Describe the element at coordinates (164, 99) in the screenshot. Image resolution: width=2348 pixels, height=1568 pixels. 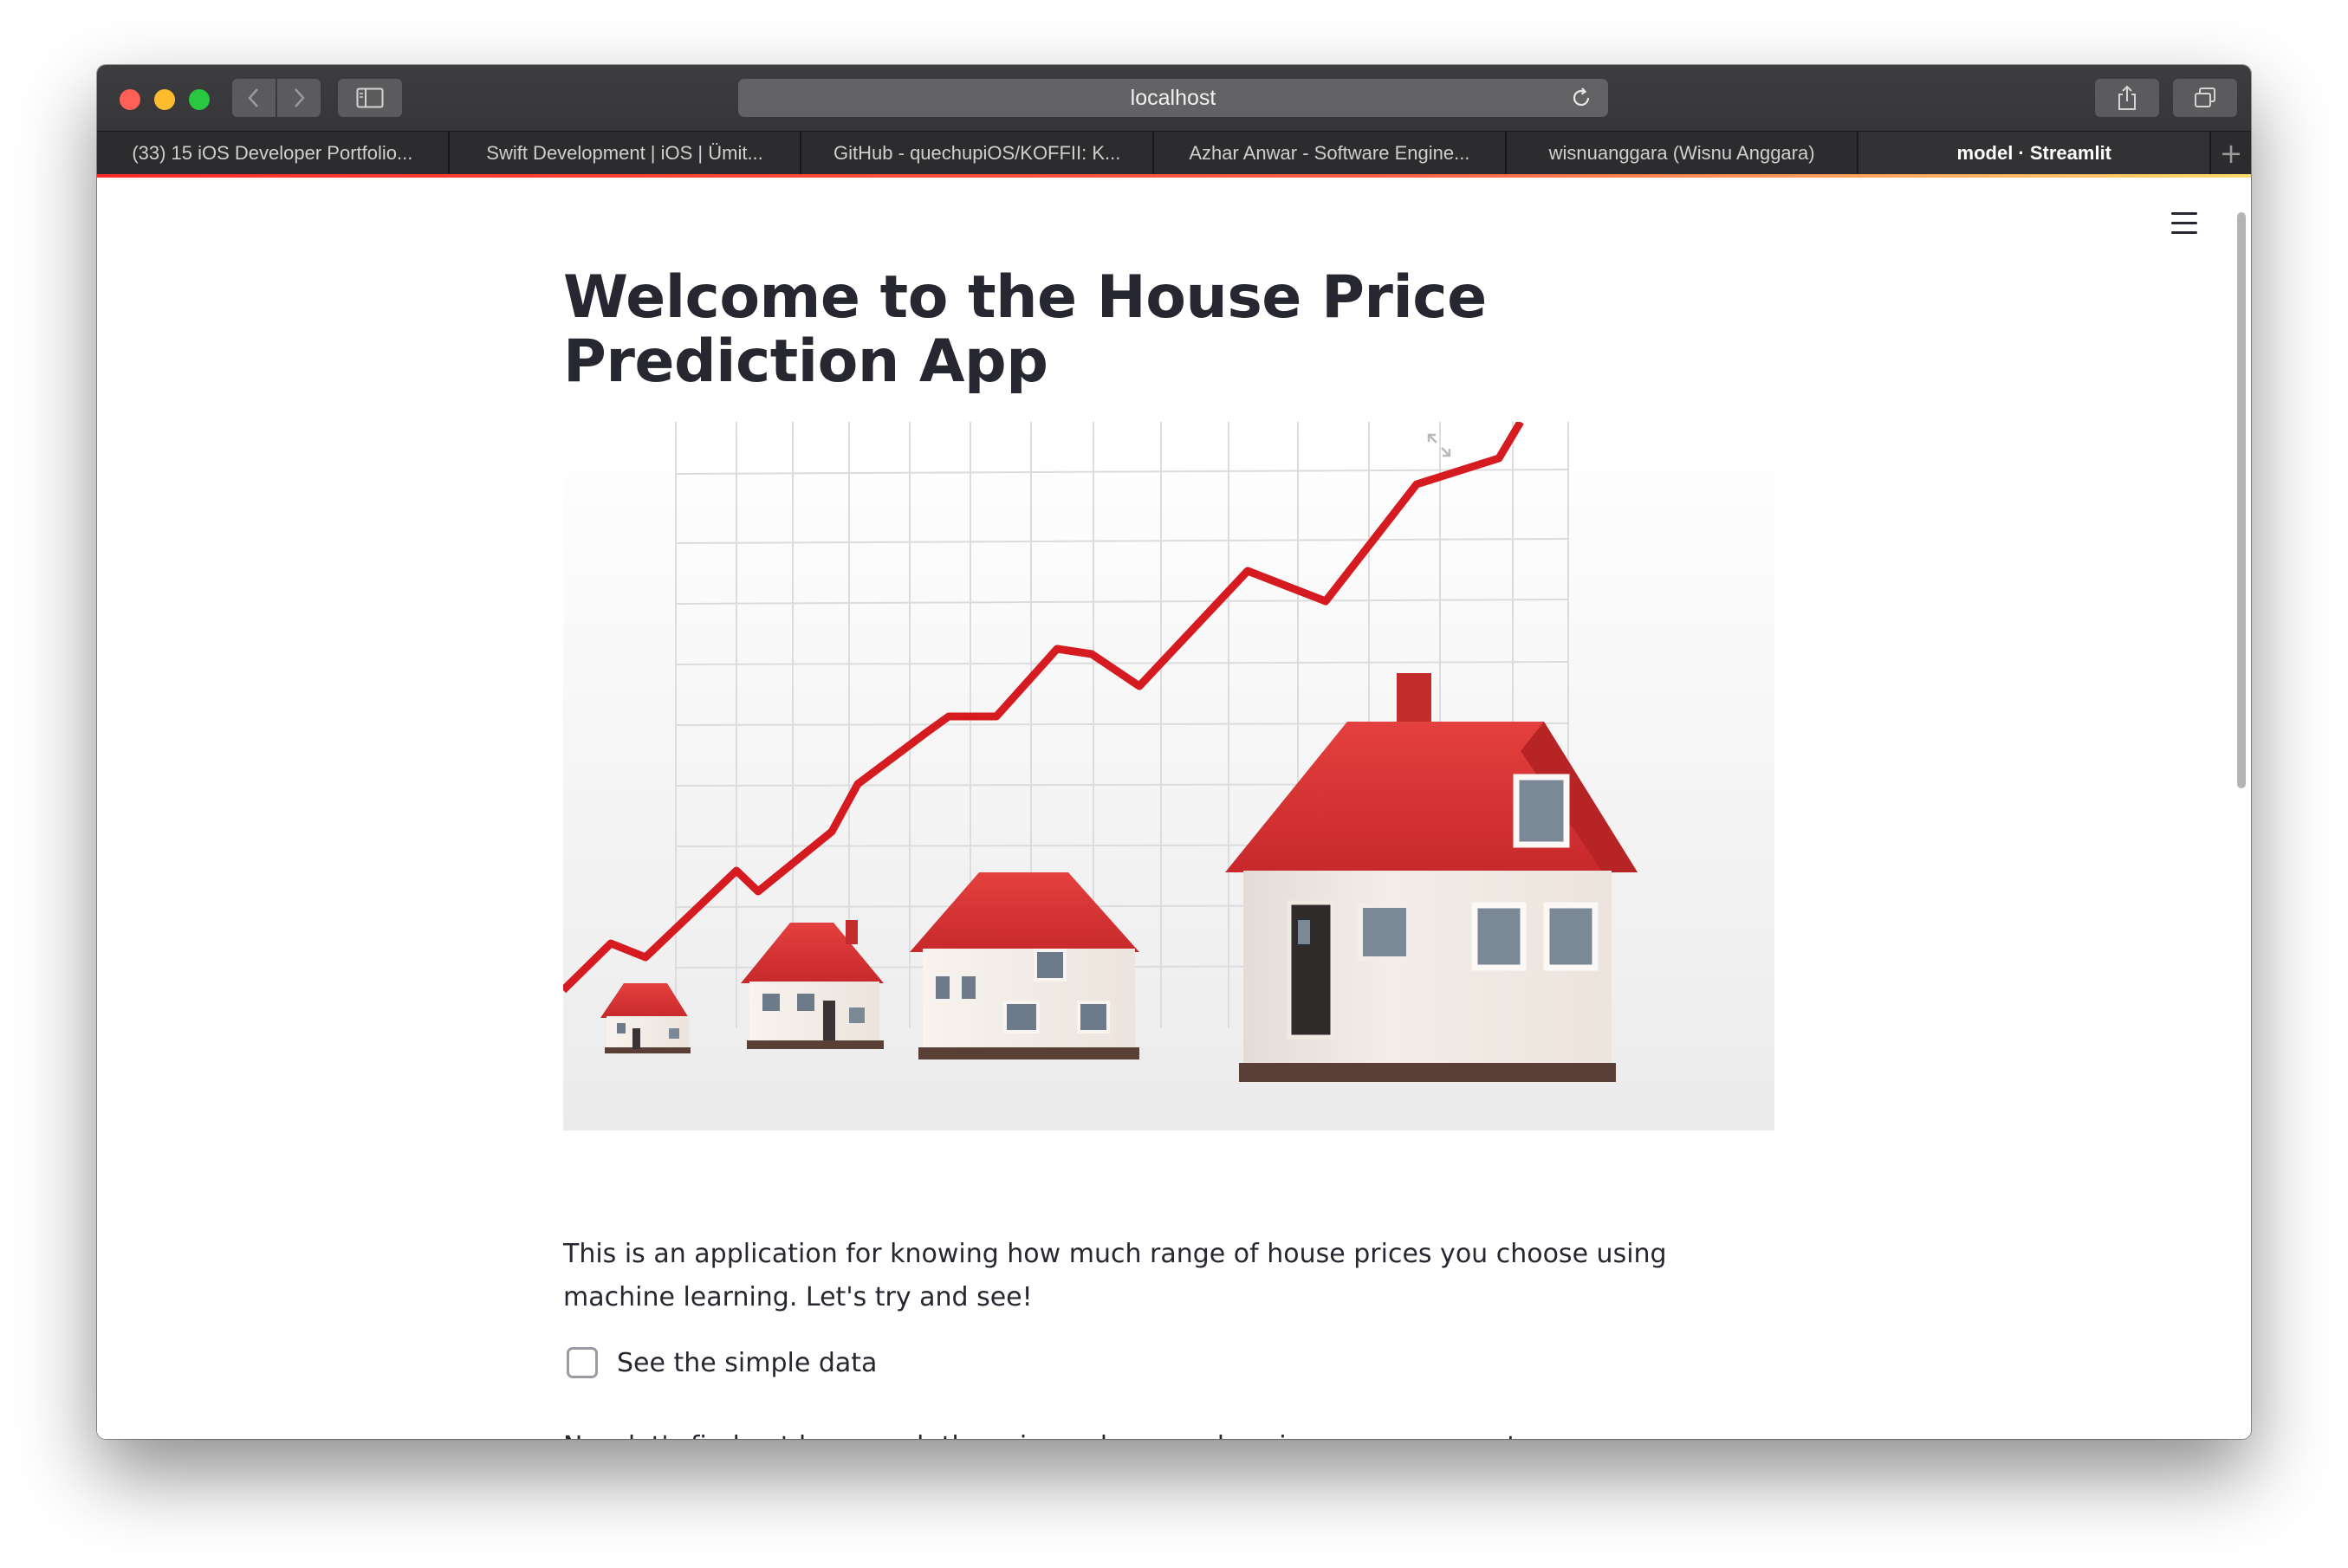
I see `minimize-window-button` at that location.